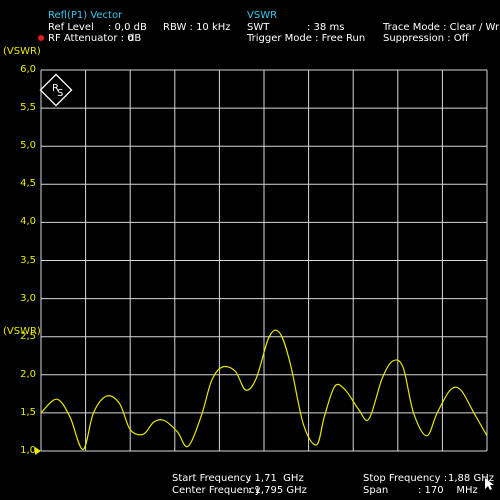  I want to click on center-frequency-value: : 1,795 GHz, so click(277, 490).